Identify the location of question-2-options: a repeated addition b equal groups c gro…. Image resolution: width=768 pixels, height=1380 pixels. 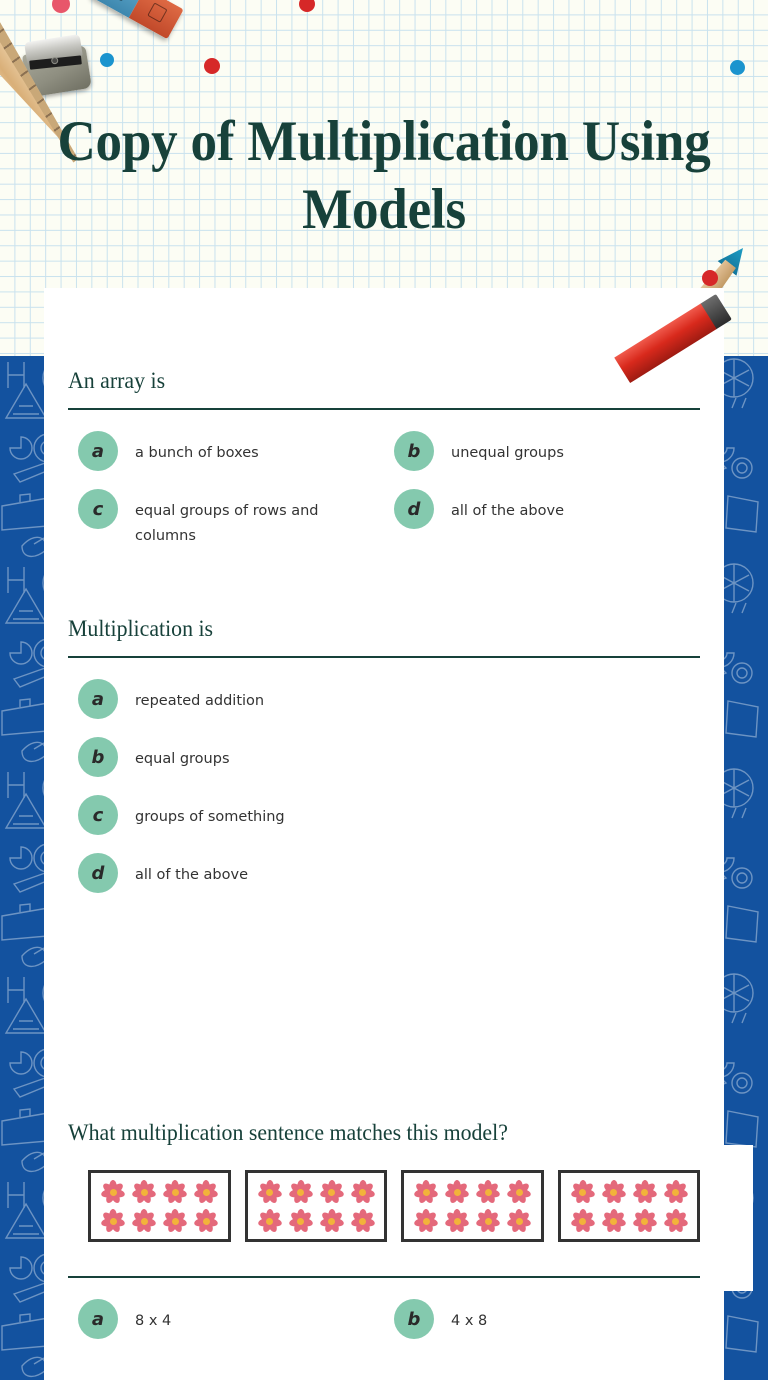
(384, 786).